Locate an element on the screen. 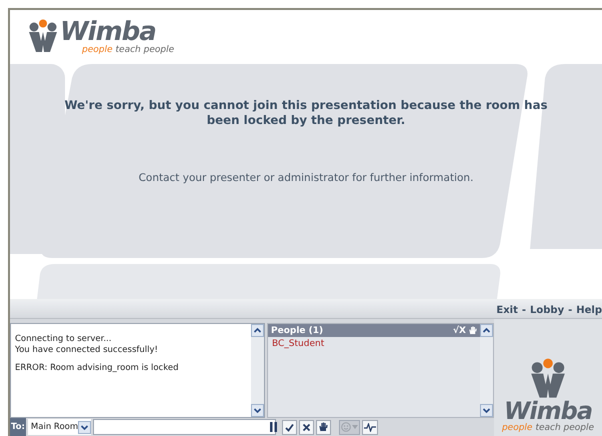 The image size is (602, 436). pulse-icon is located at coordinates (370, 427).